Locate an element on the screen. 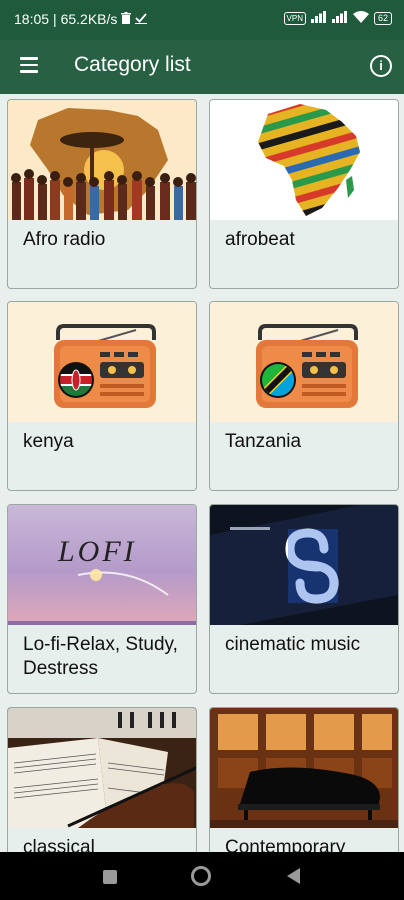  grand-piano-image is located at coordinates (304, 768).